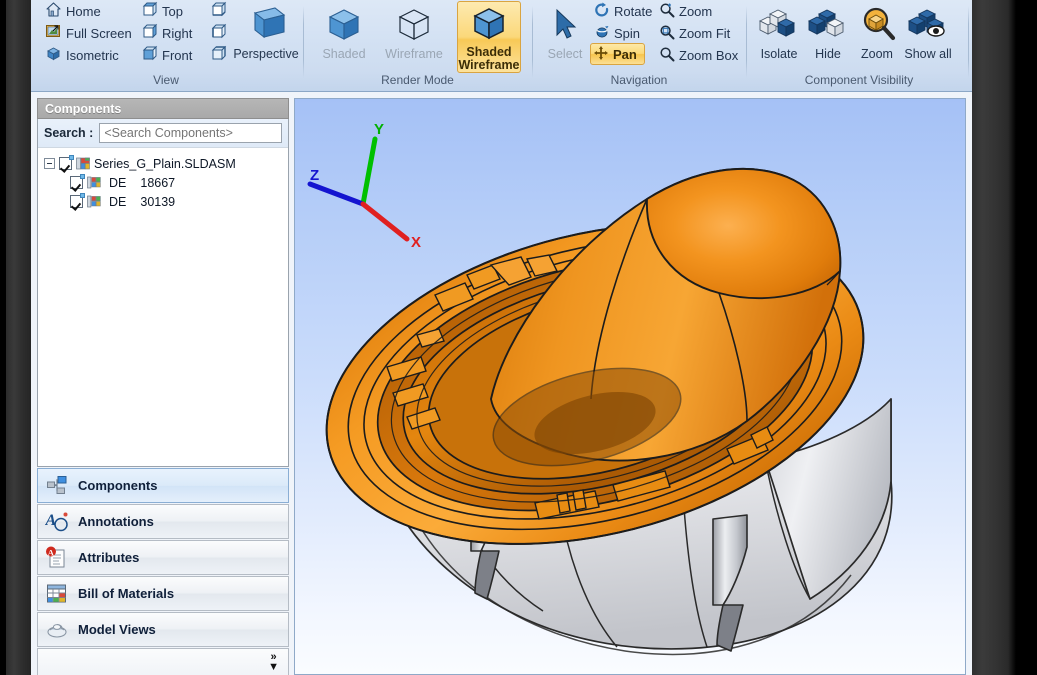 This screenshot has height=675, width=1037. What do you see at coordinates (779, 54) in the screenshot?
I see `cv-isolate-label: Isolate` at bounding box center [779, 54].